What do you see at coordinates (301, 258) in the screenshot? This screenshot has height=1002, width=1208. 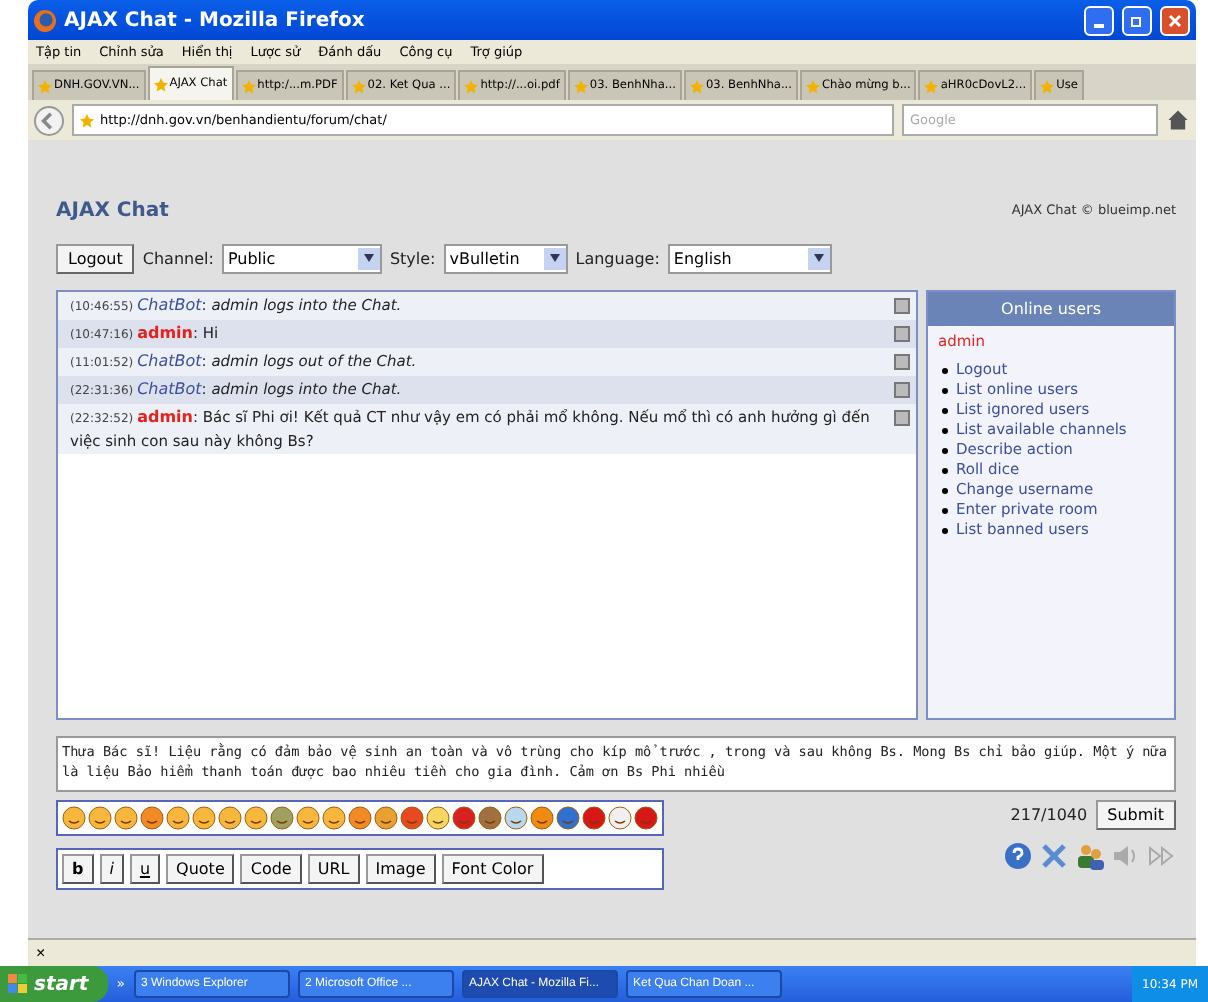 I see `dropdown: Public` at bounding box center [301, 258].